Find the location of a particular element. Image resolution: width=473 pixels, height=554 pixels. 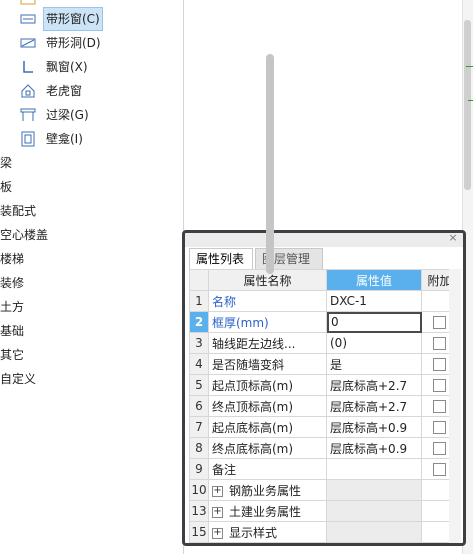

row-number: 6 is located at coordinates (199, 406).